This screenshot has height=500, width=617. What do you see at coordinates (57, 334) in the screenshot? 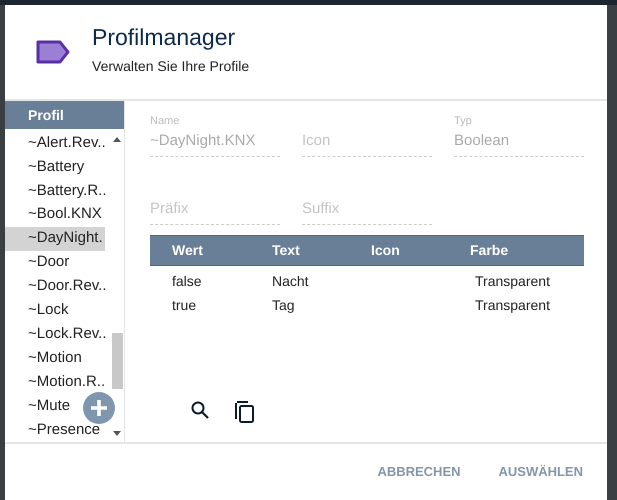
I see `list-item: ~Lock.Rev..` at bounding box center [57, 334].